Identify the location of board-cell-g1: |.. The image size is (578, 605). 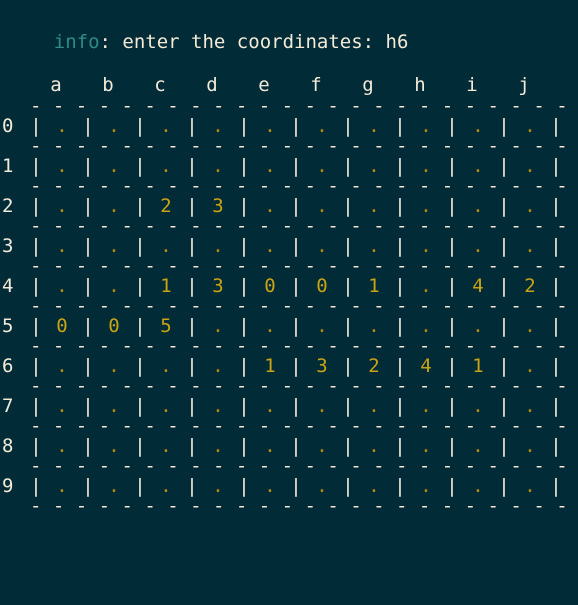
(368, 166).